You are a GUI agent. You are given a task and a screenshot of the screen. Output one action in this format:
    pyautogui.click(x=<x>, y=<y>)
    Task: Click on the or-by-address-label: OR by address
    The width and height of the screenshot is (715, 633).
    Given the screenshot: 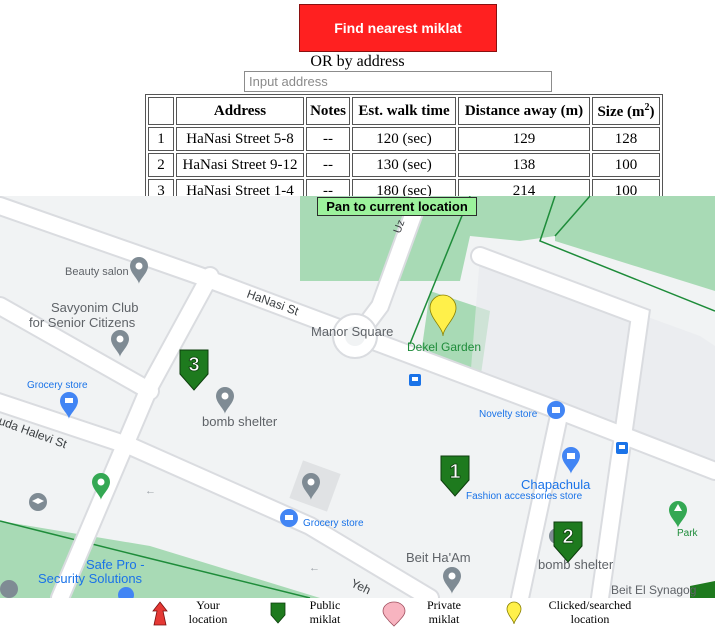 What is the action you would take?
    pyautogui.click(x=357, y=61)
    